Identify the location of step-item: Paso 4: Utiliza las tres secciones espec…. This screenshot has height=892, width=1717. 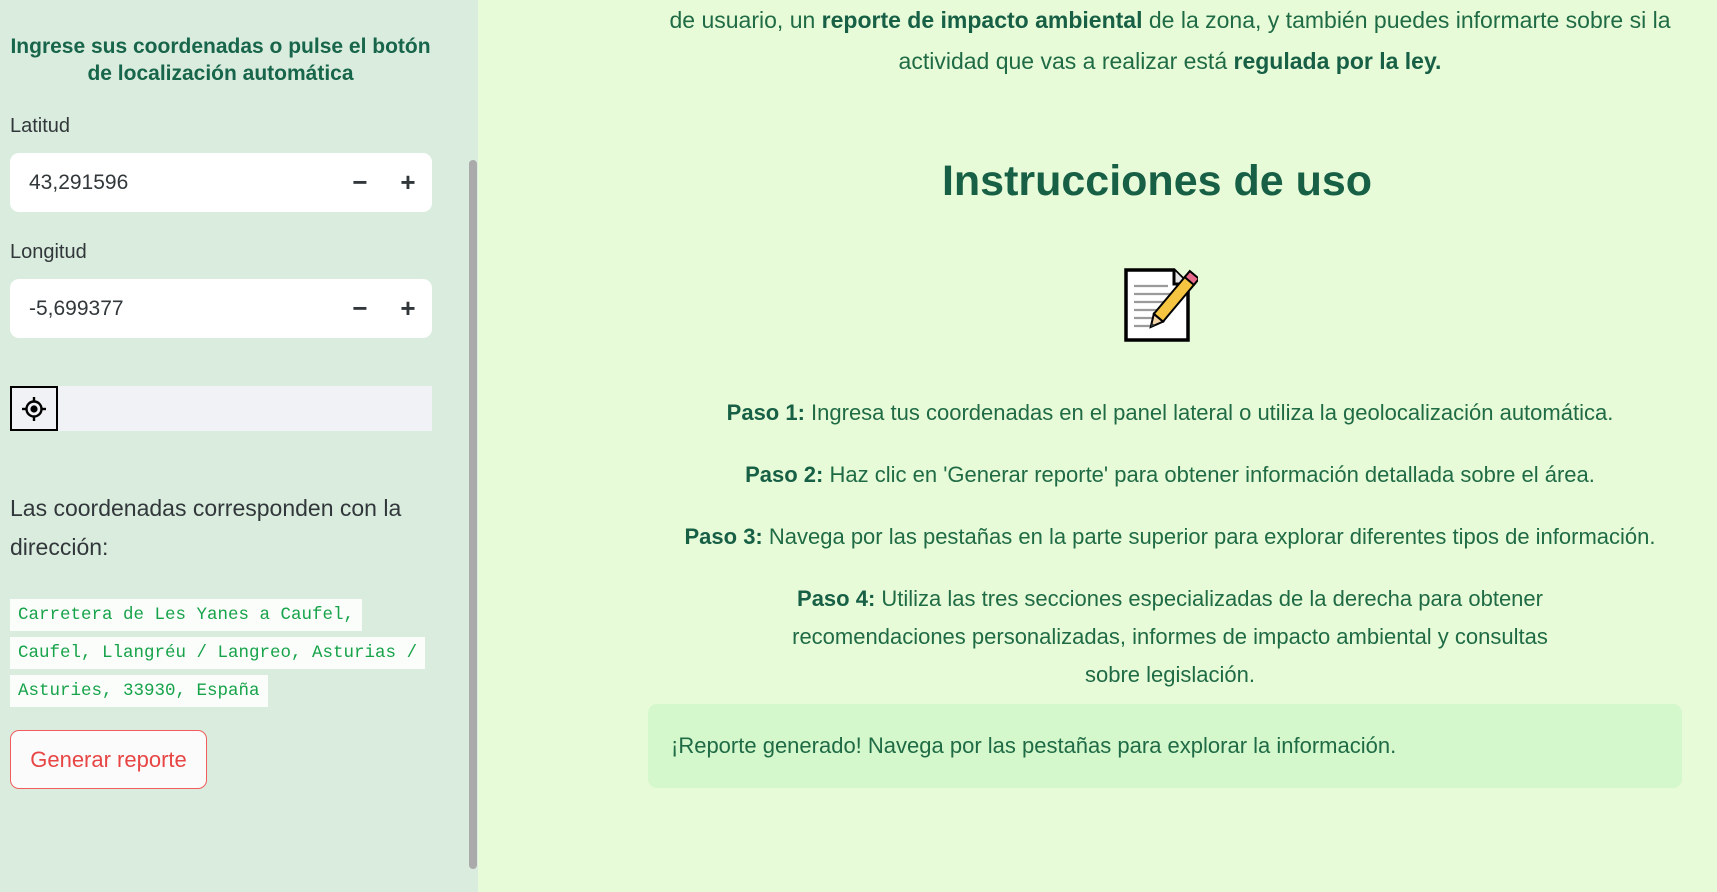
(1170, 637).